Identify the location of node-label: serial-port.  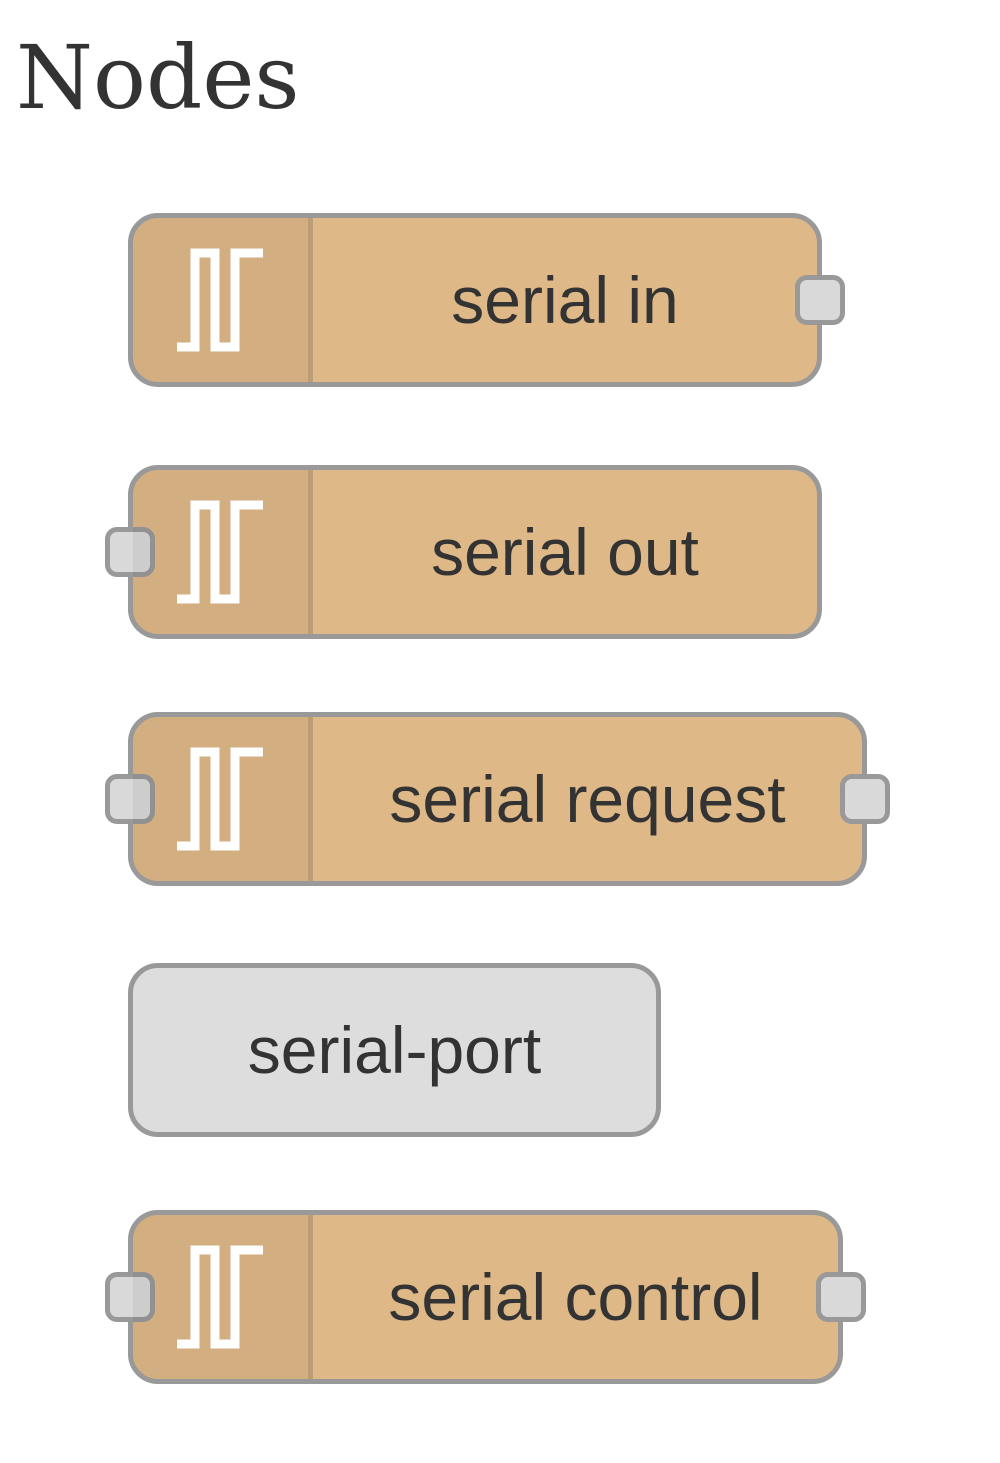
(394, 1050).